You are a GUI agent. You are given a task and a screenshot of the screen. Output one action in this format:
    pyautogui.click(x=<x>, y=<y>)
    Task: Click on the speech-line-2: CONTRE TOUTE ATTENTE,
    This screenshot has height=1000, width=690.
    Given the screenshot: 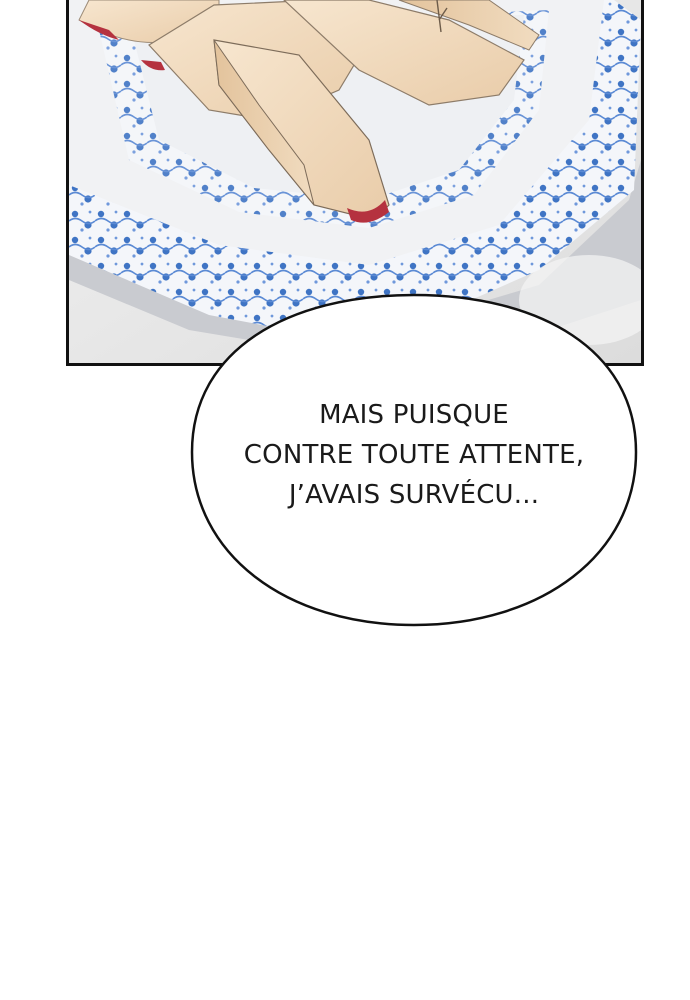 What is the action you would take?
    pyautogui.click(x=414, y=455)
    